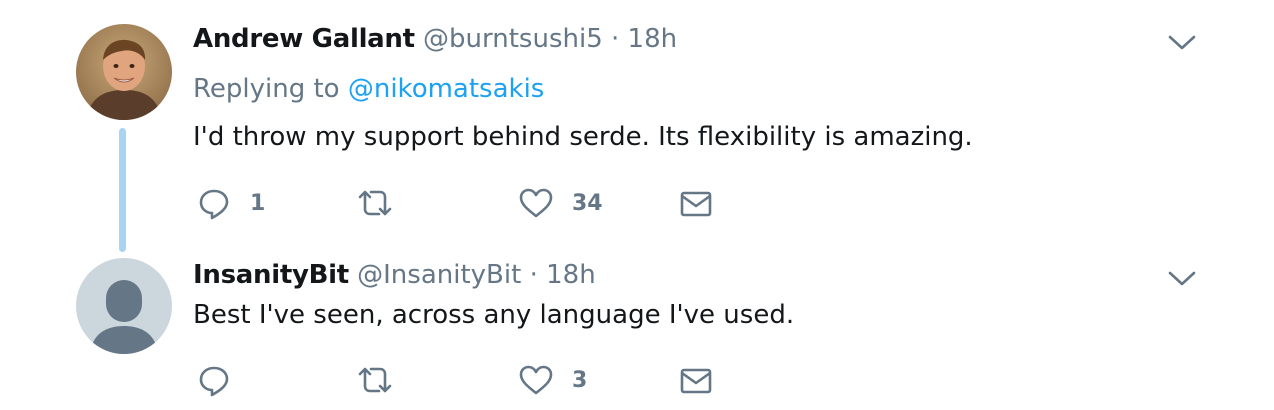 The height and width of the screenshot is (410, 1274). I want to click on author-name: InsanityBit, so click(271, 275).